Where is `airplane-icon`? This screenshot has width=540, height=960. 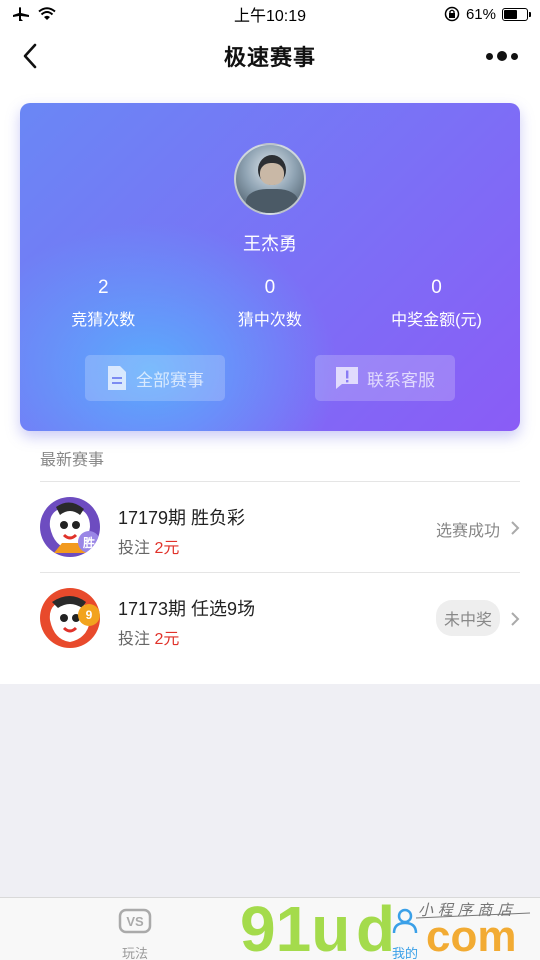
airplane-icon is located at coordinates (21, 14).